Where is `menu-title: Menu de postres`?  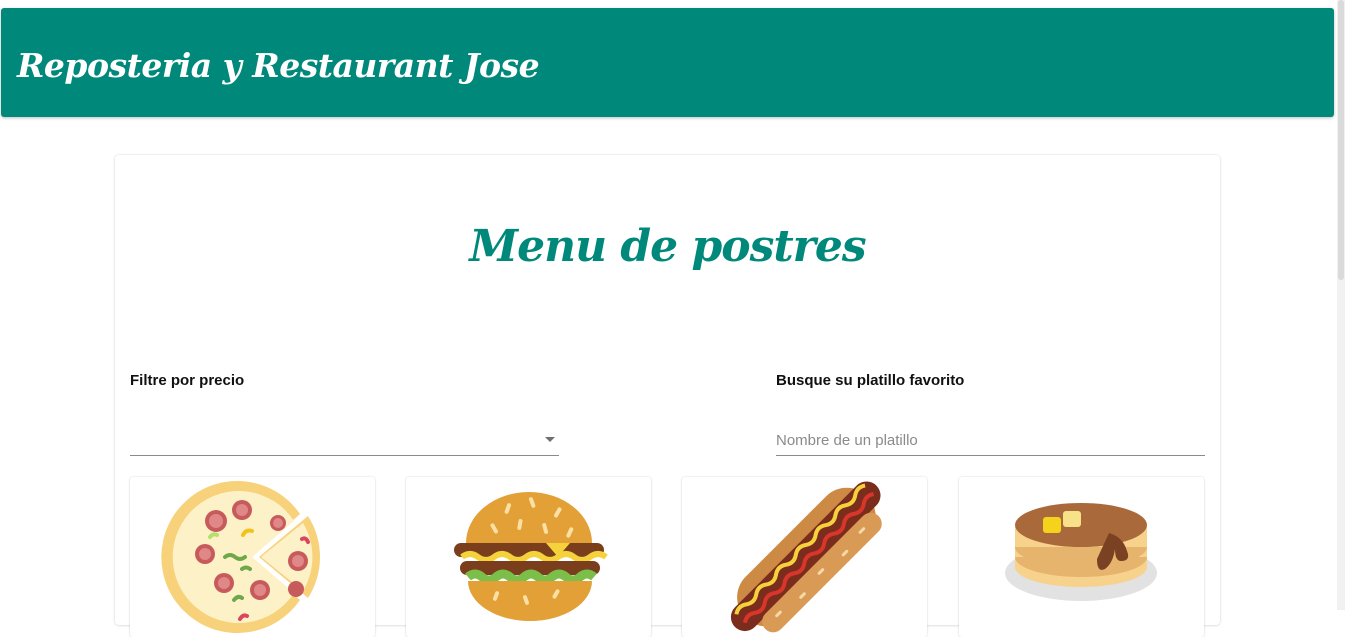
menu-title: Menu de postres is located at coordinates (667, 246).